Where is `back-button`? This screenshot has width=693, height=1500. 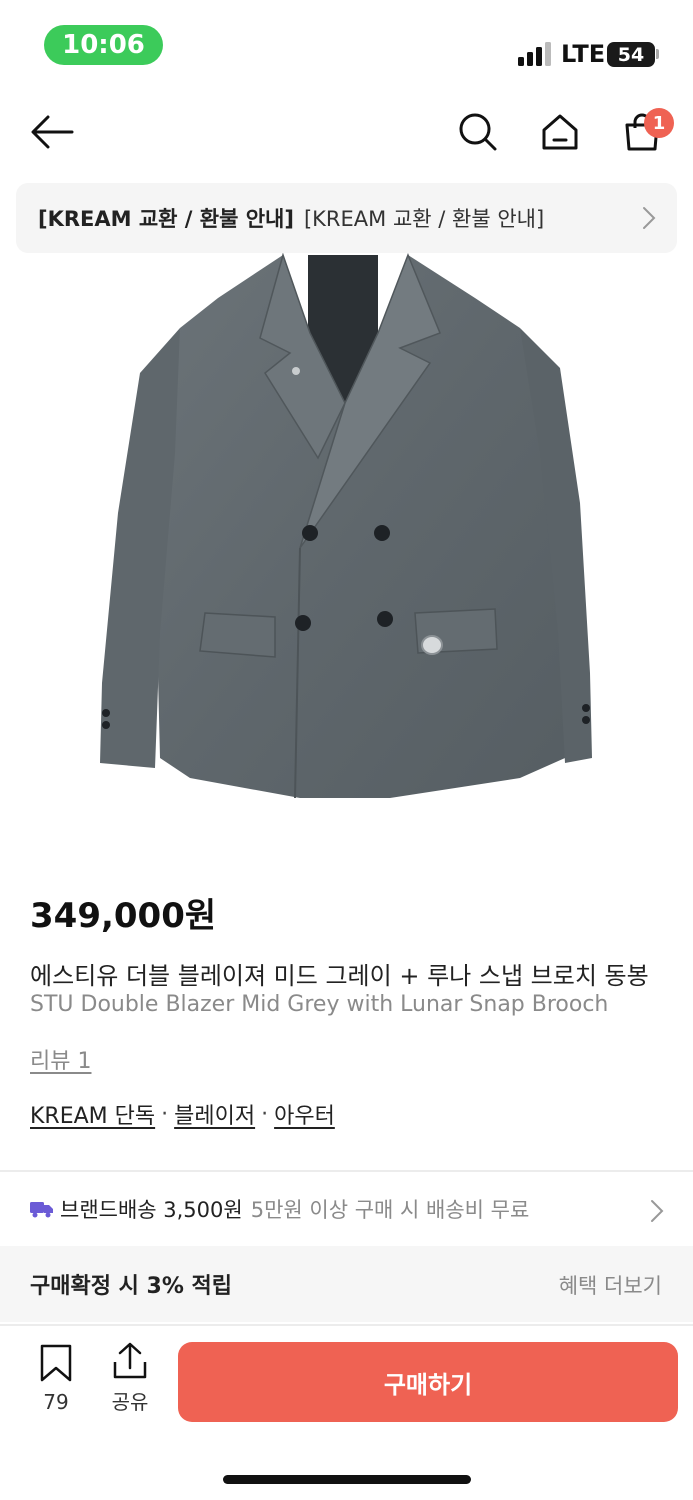 back-button is located at coordinates (52, 132).